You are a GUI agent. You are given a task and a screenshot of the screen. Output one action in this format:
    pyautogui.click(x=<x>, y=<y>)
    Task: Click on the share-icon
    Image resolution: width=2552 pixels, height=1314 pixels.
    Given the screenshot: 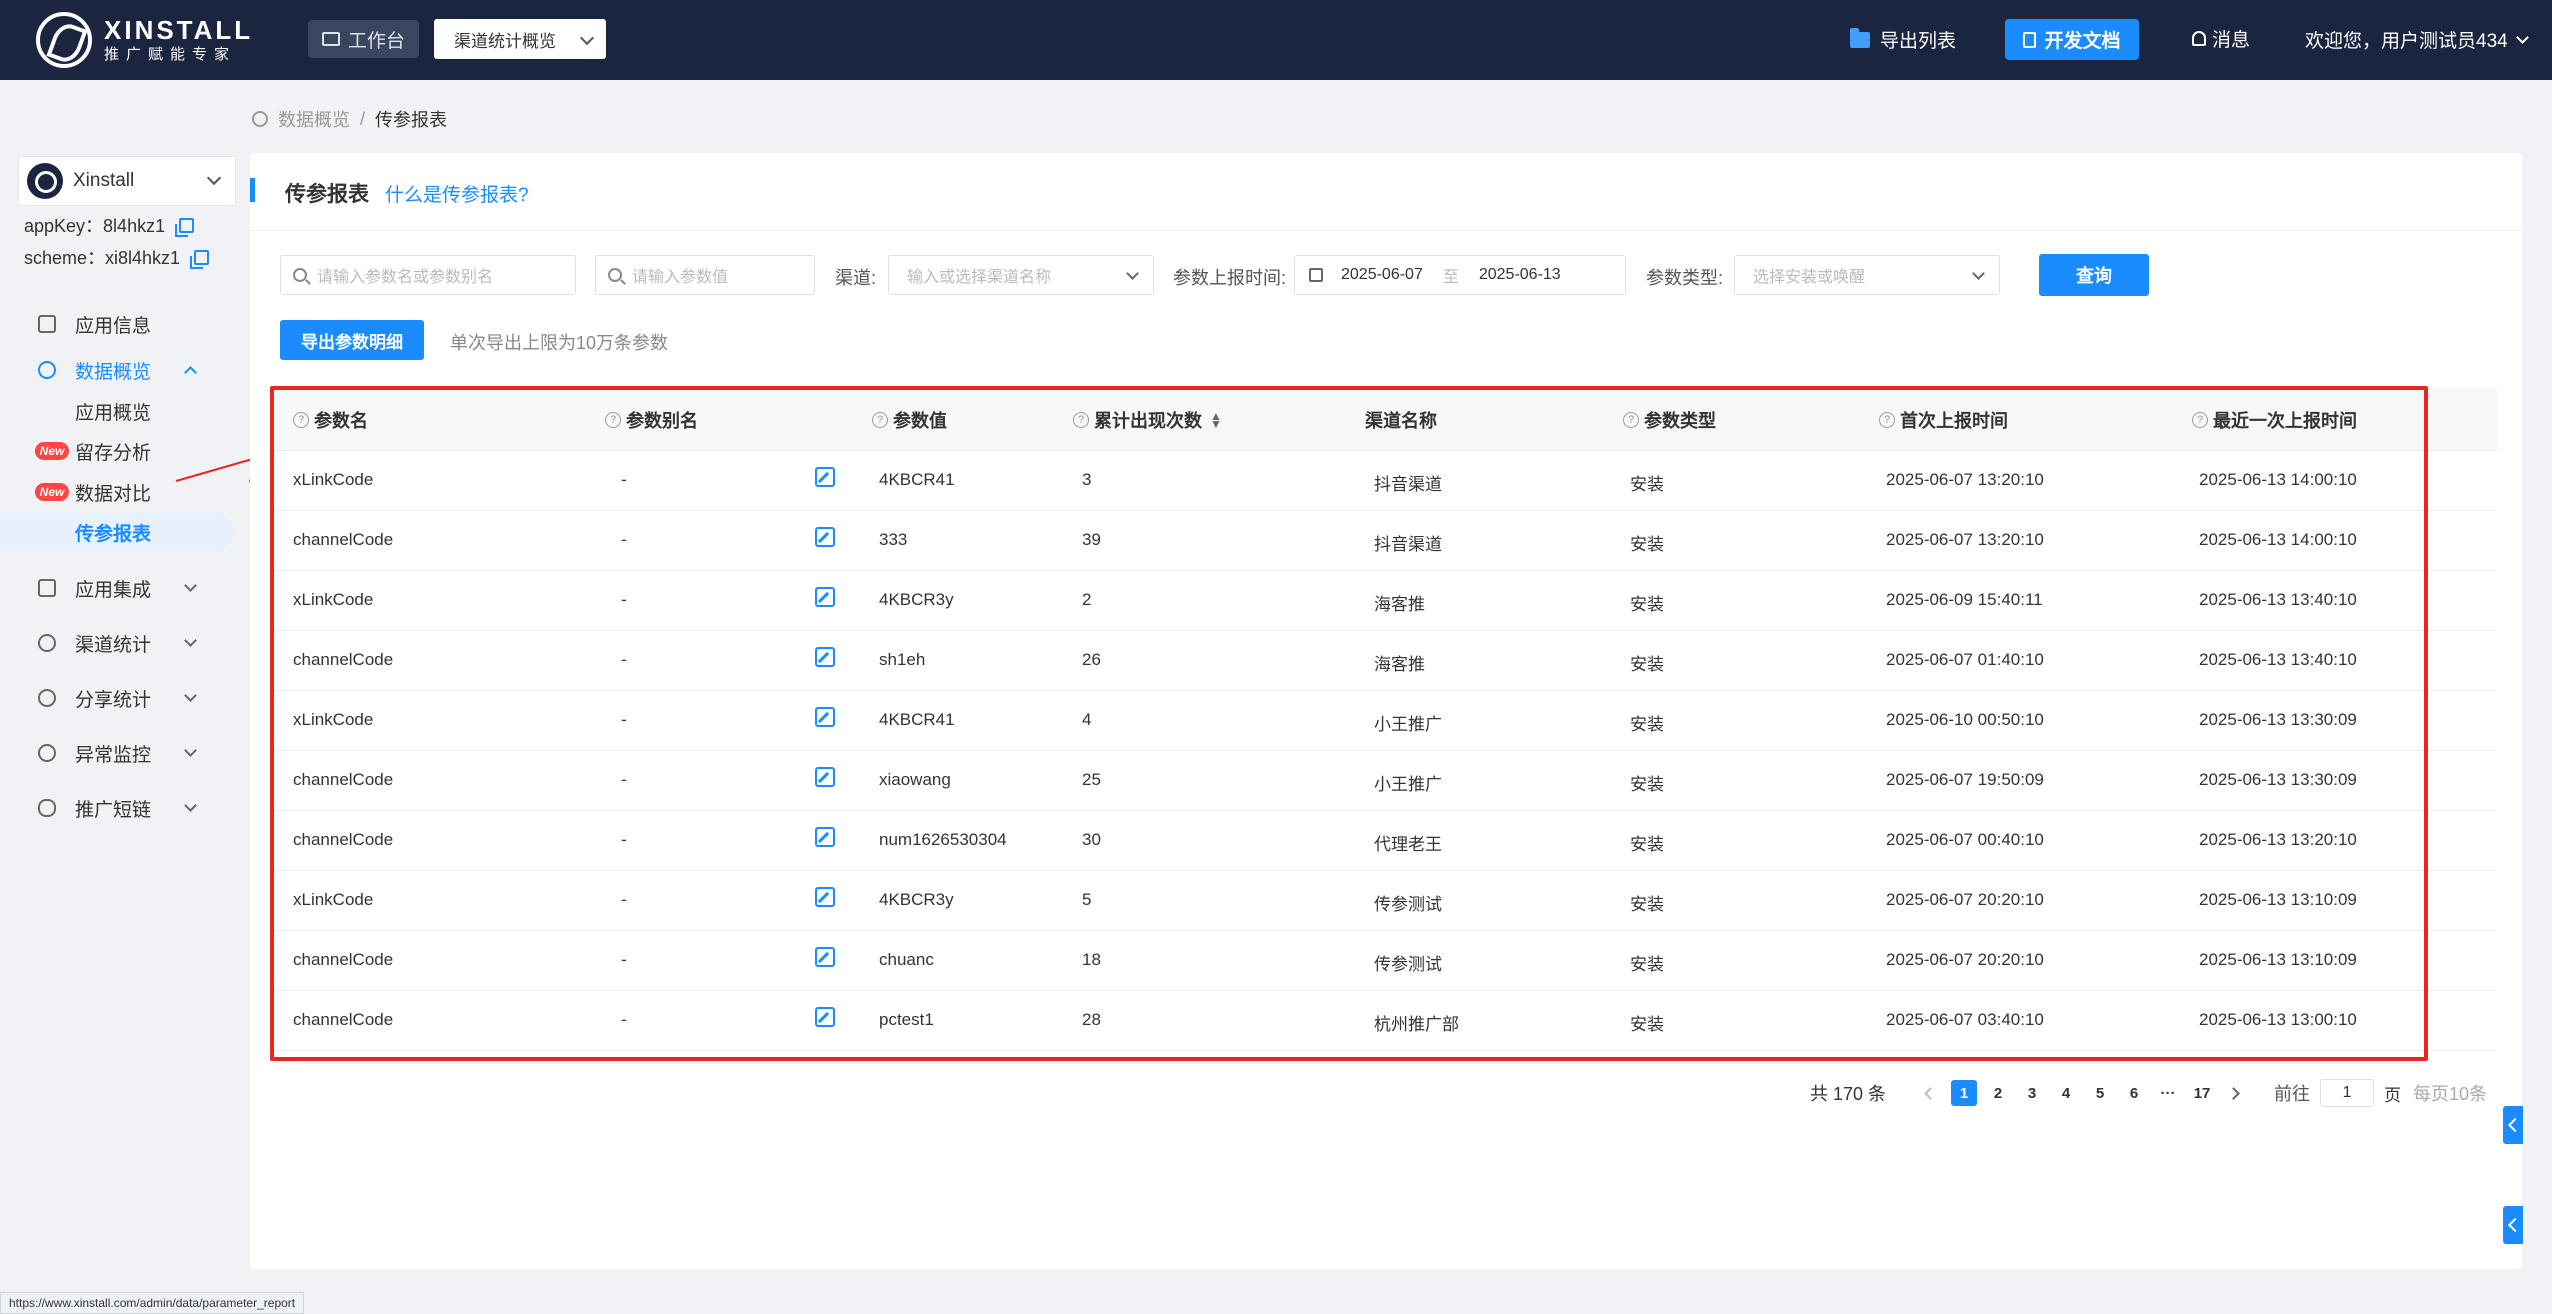 What is the action you would take?
    pyautogui.click(x=47, y=698)
    